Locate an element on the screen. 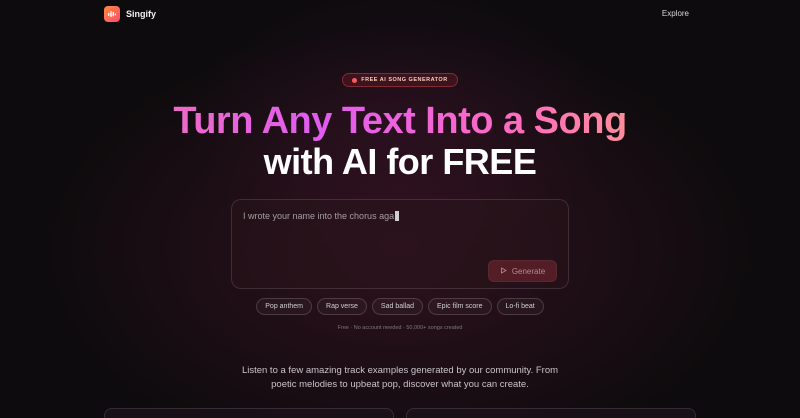 The width and height of the screenshot is (800, 418). sound-wave-icon is located at coordinates (112, 14).